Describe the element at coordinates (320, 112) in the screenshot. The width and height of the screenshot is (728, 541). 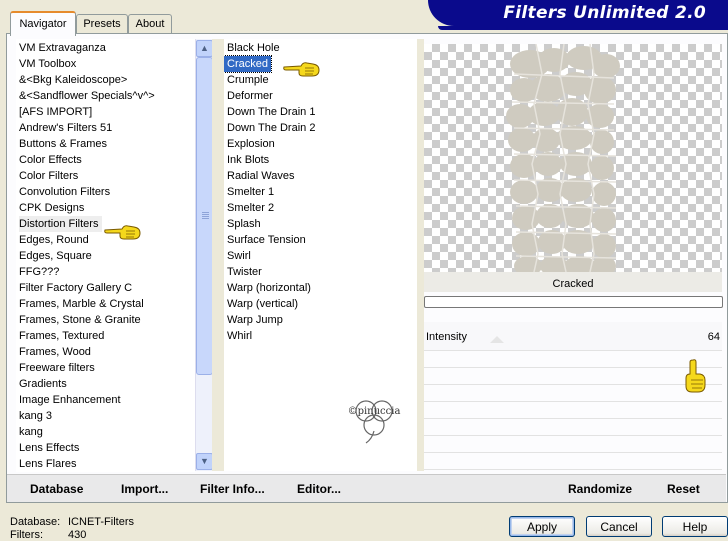
I see `filter-item-down-the-drain-1: Down The Drain 1` at that location.